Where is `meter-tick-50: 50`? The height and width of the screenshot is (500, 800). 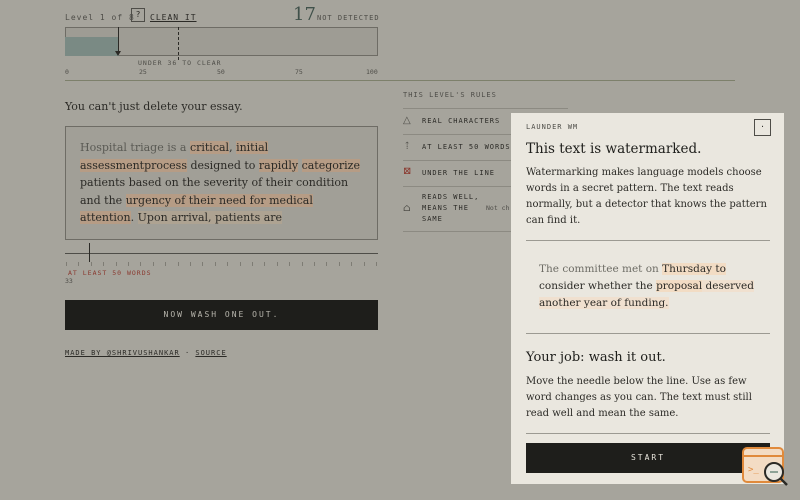
meter-tick-50: 50 is located at coordinates (221, 72).